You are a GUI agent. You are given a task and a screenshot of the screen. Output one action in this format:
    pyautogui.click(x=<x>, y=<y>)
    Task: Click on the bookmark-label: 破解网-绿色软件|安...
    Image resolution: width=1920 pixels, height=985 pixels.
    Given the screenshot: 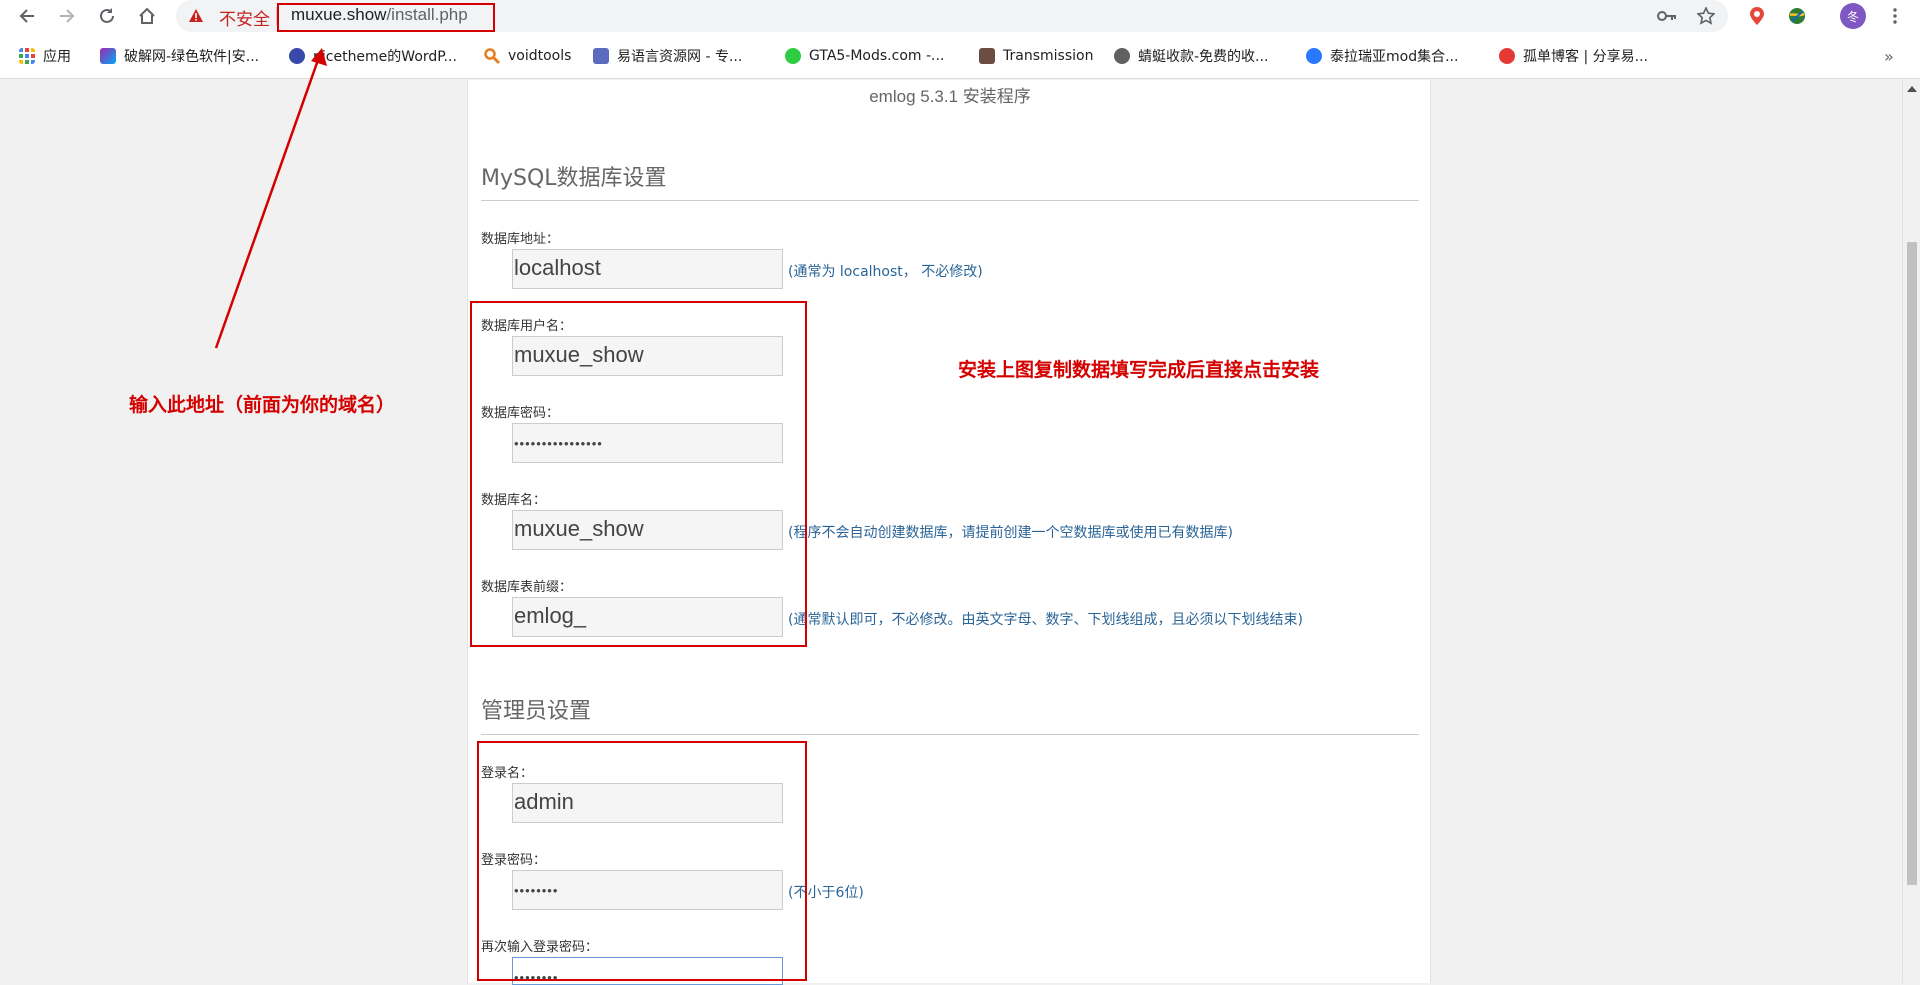 What is the action you would take?
    pyautogui.click(x=192, y=57)
    